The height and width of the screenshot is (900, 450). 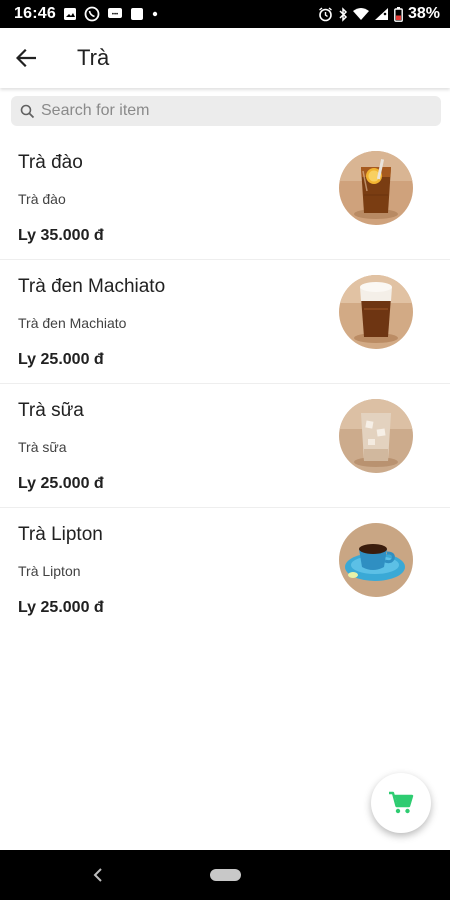 What do you see at coordinates (376, 312) in the screenshot?
I see `black-tea-macchiato-photo` at bounding box center [376, 312].